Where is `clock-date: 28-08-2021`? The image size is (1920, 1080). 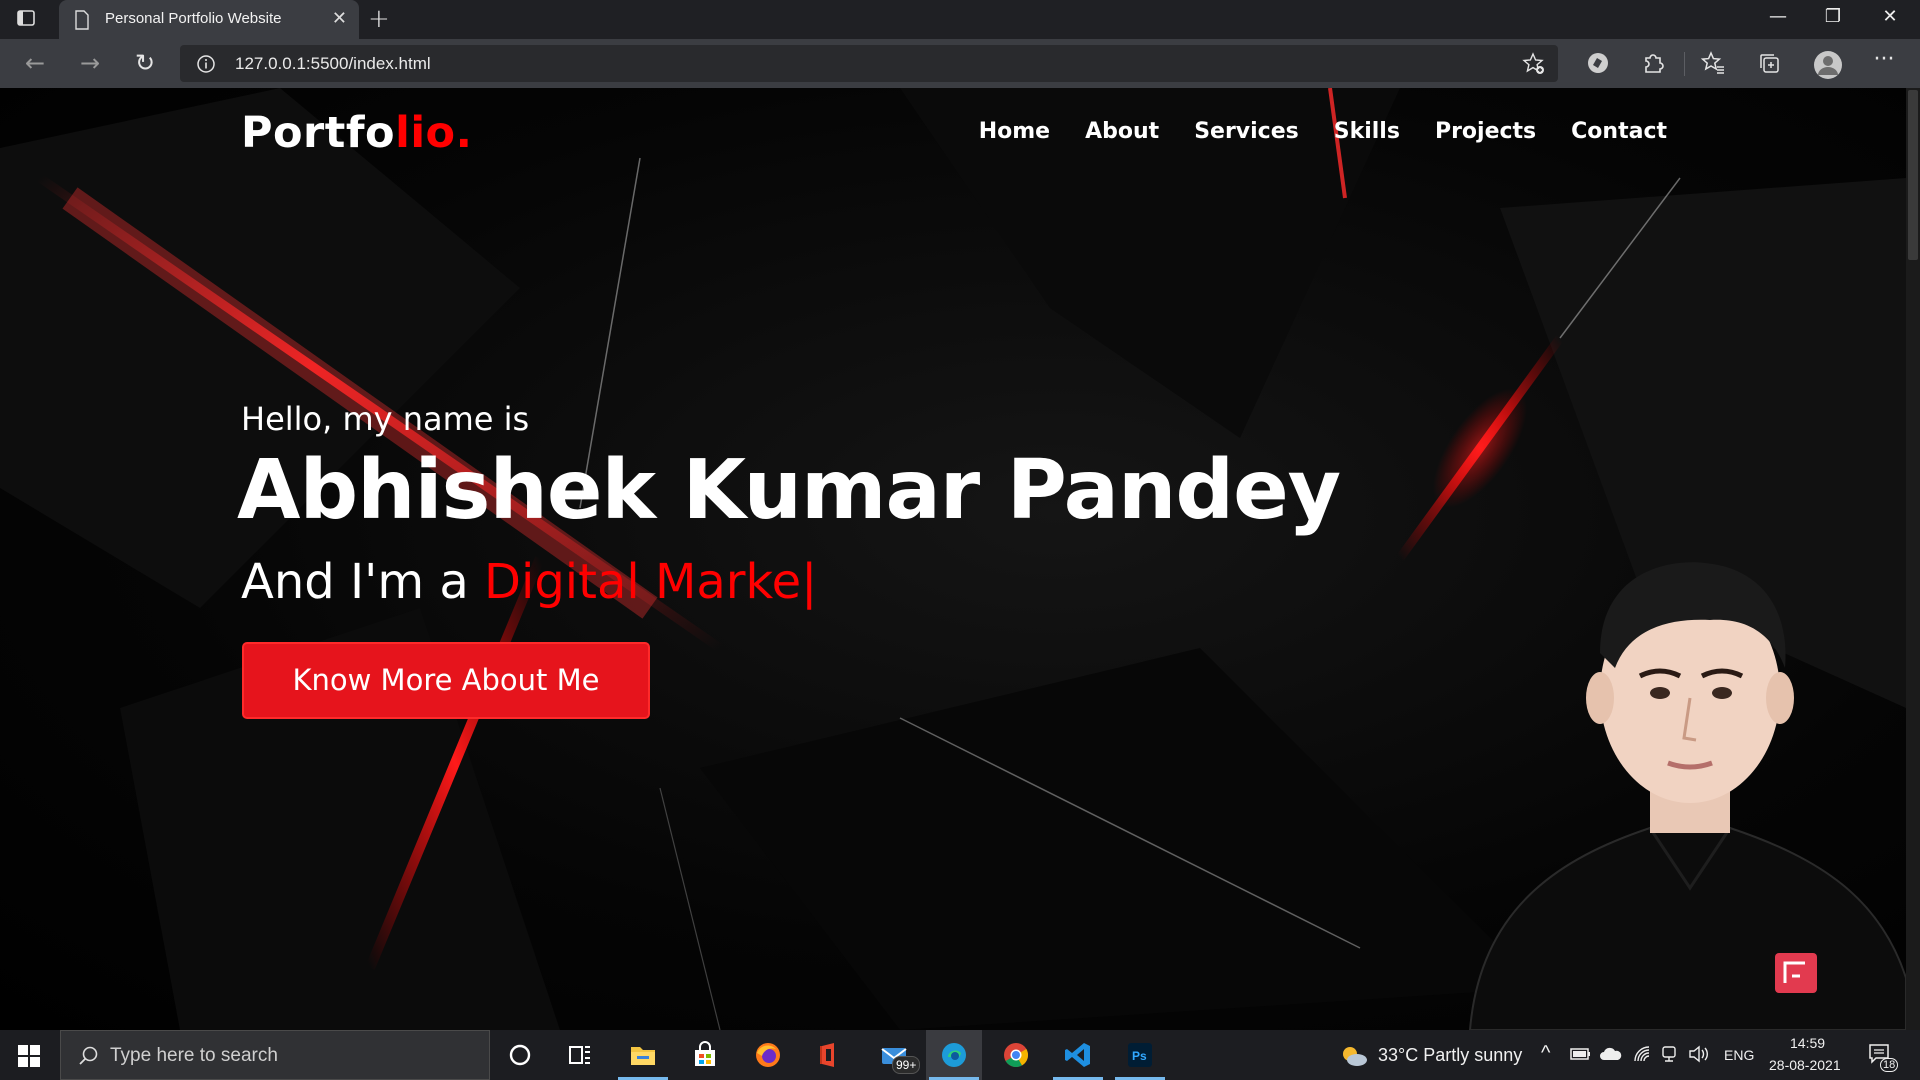
clock-date: 28-08-2021 is located at coordinates (1805, 1065).